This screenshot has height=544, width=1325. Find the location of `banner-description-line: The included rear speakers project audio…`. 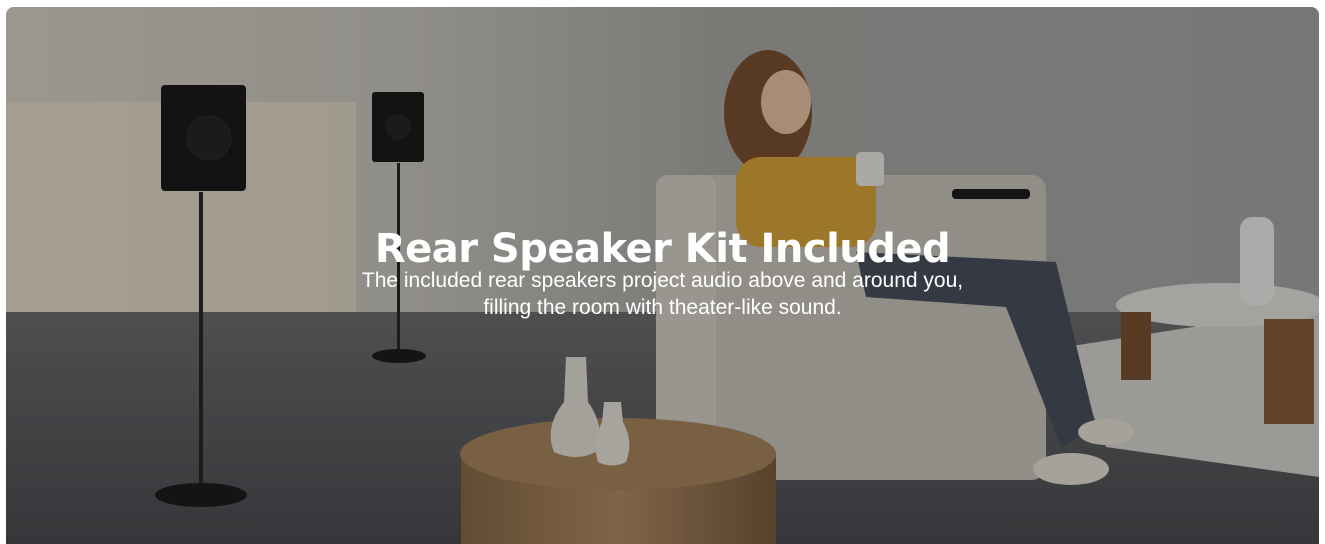

banner-description-line: The included rear speakers project audio… is located at coordinates (662, 280).